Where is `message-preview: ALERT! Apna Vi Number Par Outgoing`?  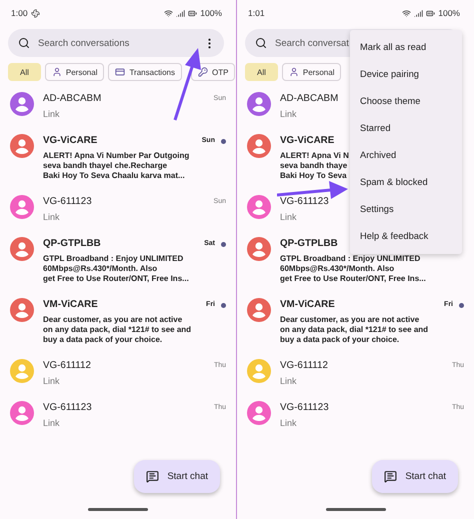 message-preview: ALERT! Apna Vi Number Par Outgoing is located at coordinates (116, 156).